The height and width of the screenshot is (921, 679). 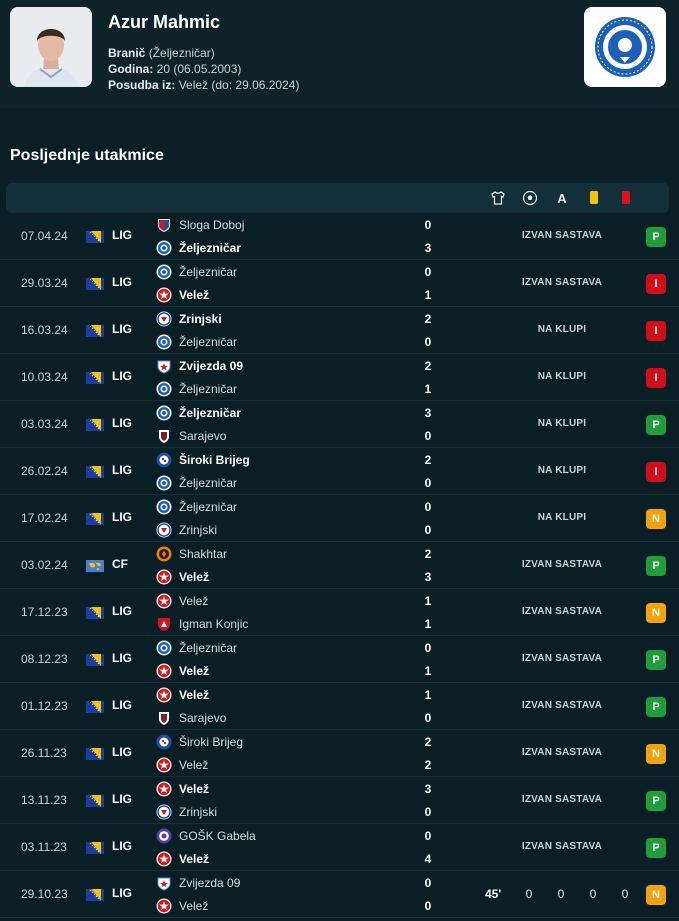 I want to click on home-team: GOŠK Gabela, so click(x=206, y=836).